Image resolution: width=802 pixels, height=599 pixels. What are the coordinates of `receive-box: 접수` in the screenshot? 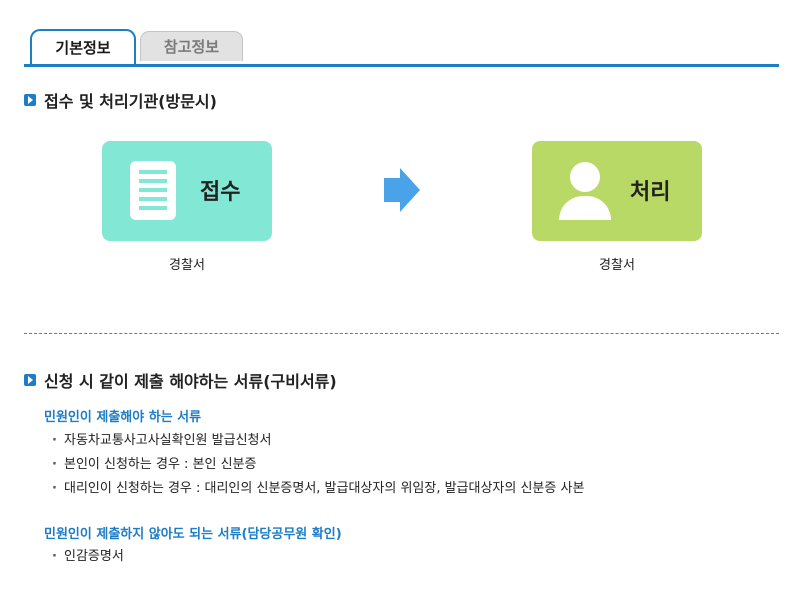 It's located at (187, 191).